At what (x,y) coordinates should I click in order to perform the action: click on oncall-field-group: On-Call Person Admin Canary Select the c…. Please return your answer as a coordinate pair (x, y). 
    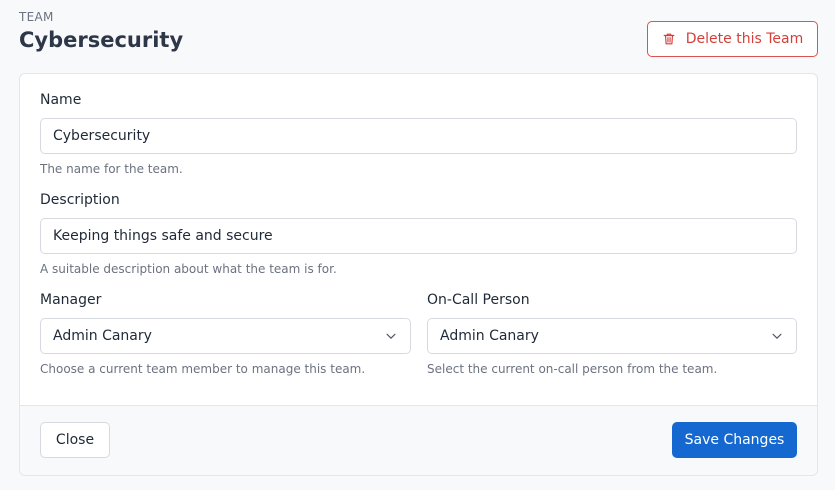
    Looking at the image, I should click on (612, 334).